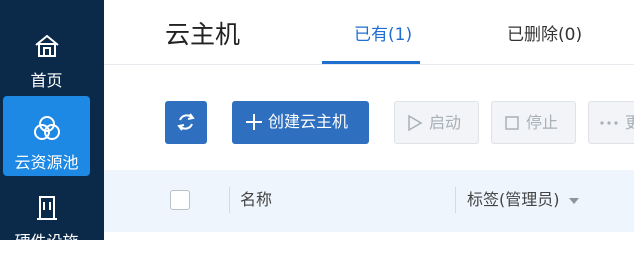 This screenshot has width=634, height=260. I want to click on sidebar-item-hardware: 硬件设施, so click(46, 220).